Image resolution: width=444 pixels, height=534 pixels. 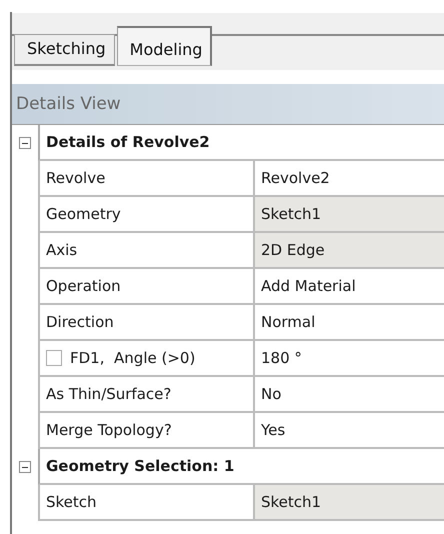 What do you see at coordinates (348, 431) in the screenshot?
I see `property-value: Yes` at bounding box center [348, 431].